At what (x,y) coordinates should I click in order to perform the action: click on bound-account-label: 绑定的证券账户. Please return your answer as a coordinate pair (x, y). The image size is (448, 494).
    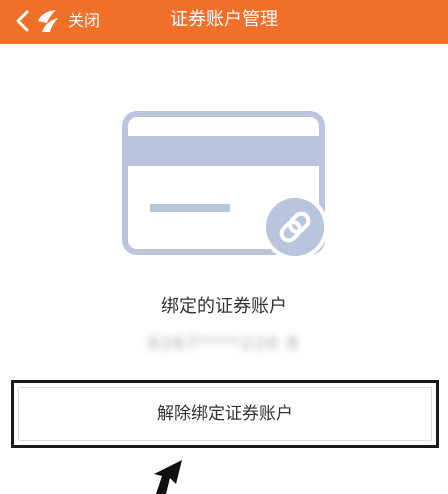
    Looking at the image, I should click on (224, 306).